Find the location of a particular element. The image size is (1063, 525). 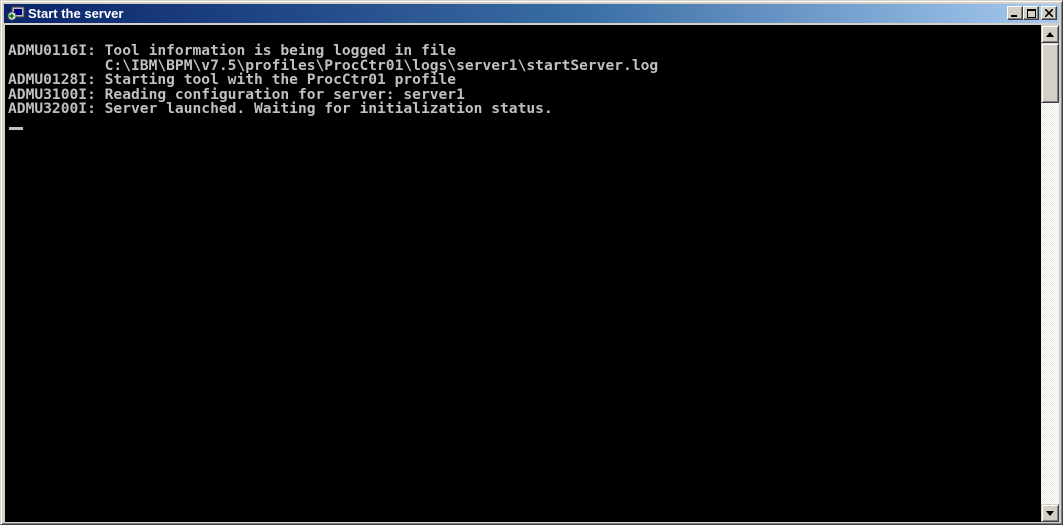

maximize-icon is located at coordinates (1031, 13).